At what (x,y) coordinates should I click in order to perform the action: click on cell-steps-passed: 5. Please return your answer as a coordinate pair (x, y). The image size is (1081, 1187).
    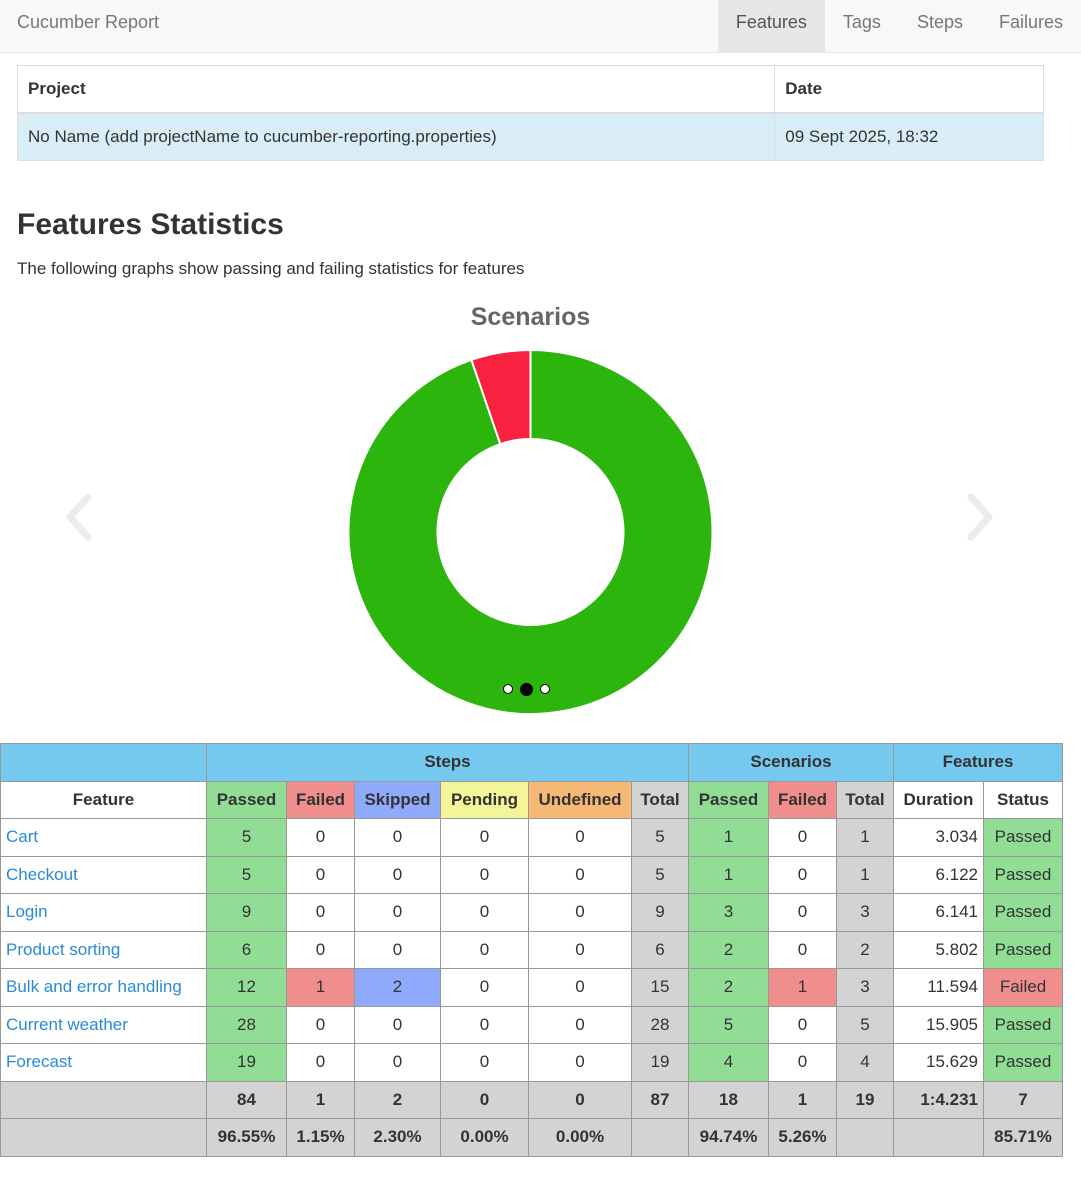
    Looking at the image, I should click on (246, 837).